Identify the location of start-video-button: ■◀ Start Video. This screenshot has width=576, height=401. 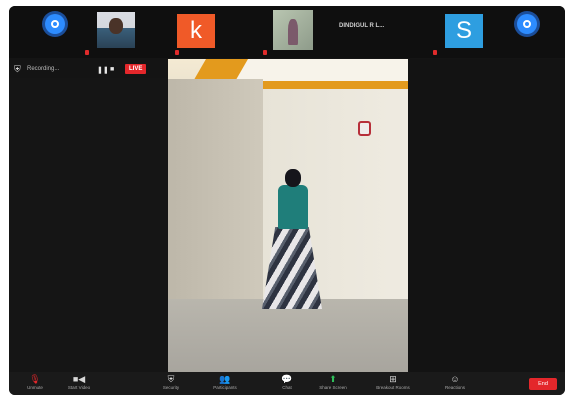
(79, 384).